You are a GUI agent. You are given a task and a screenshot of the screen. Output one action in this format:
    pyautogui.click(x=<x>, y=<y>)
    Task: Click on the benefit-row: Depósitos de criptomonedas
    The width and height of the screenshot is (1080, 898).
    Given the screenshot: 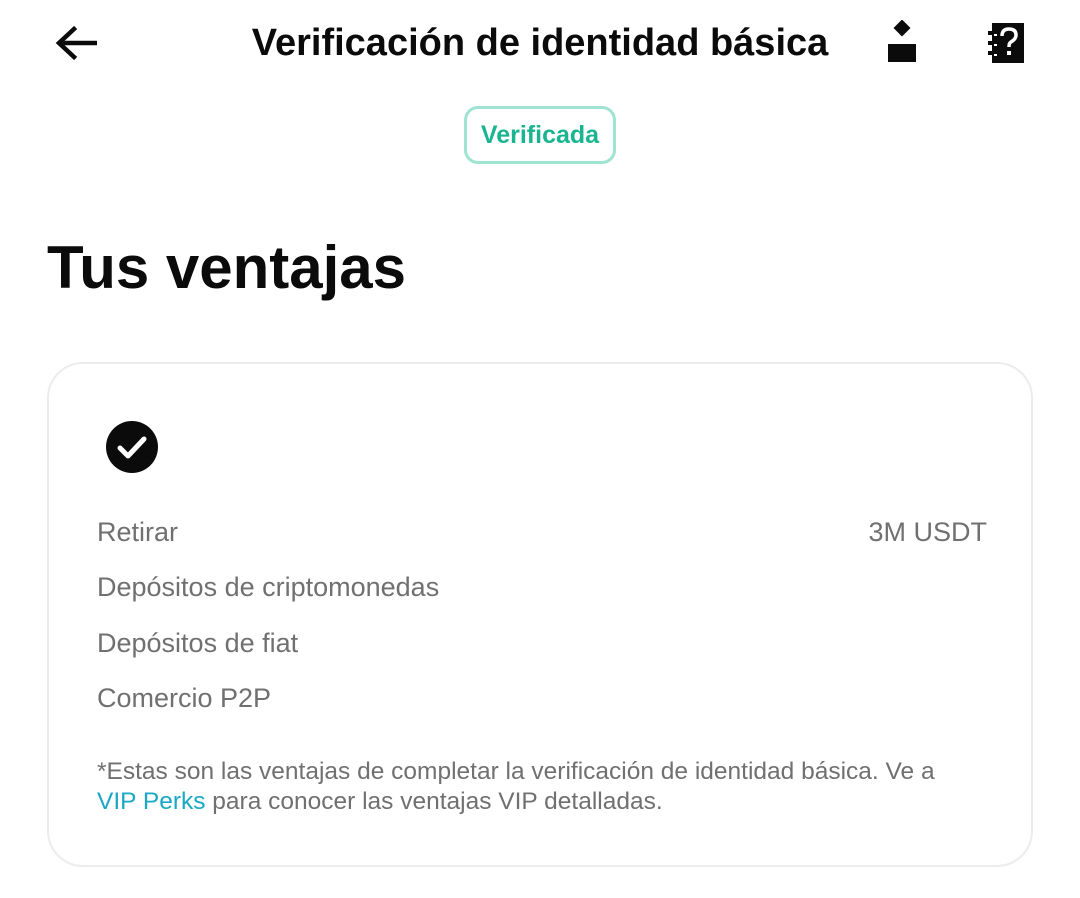 What is the action you would take?
    pyautogui.click(x=542, y=587)
    